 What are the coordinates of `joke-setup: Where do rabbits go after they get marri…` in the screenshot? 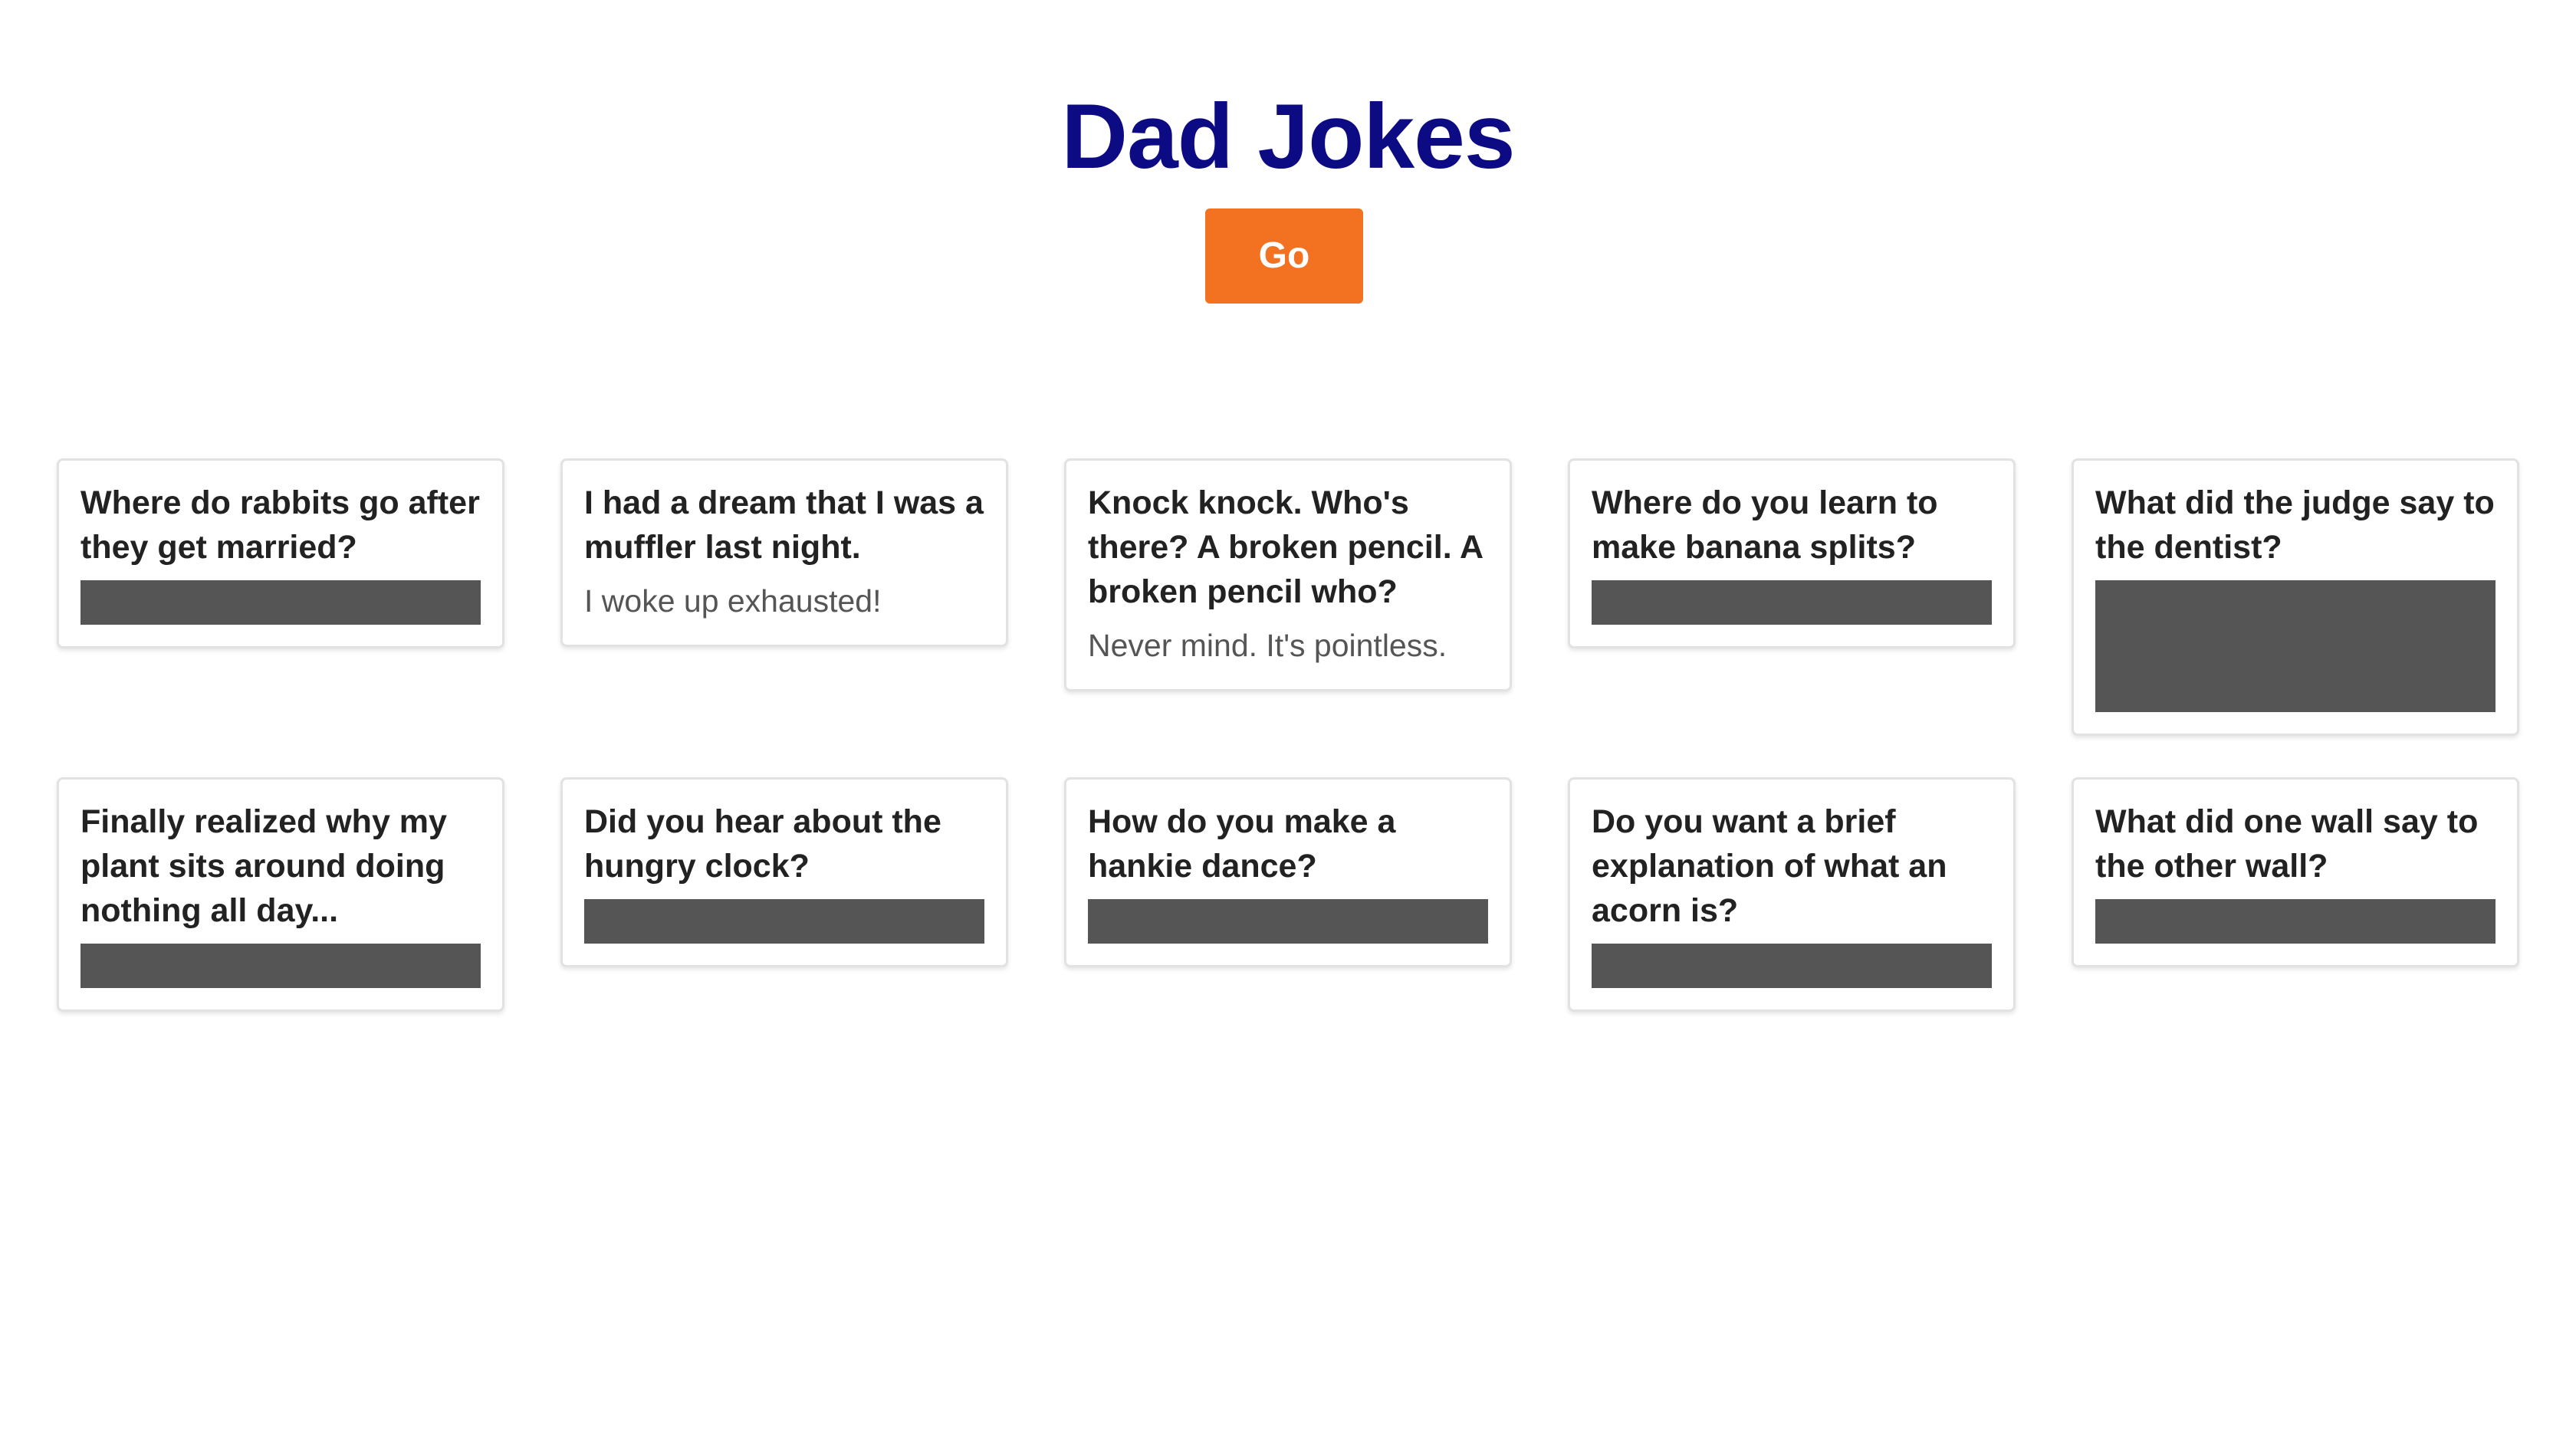 It's located at (280, 525).